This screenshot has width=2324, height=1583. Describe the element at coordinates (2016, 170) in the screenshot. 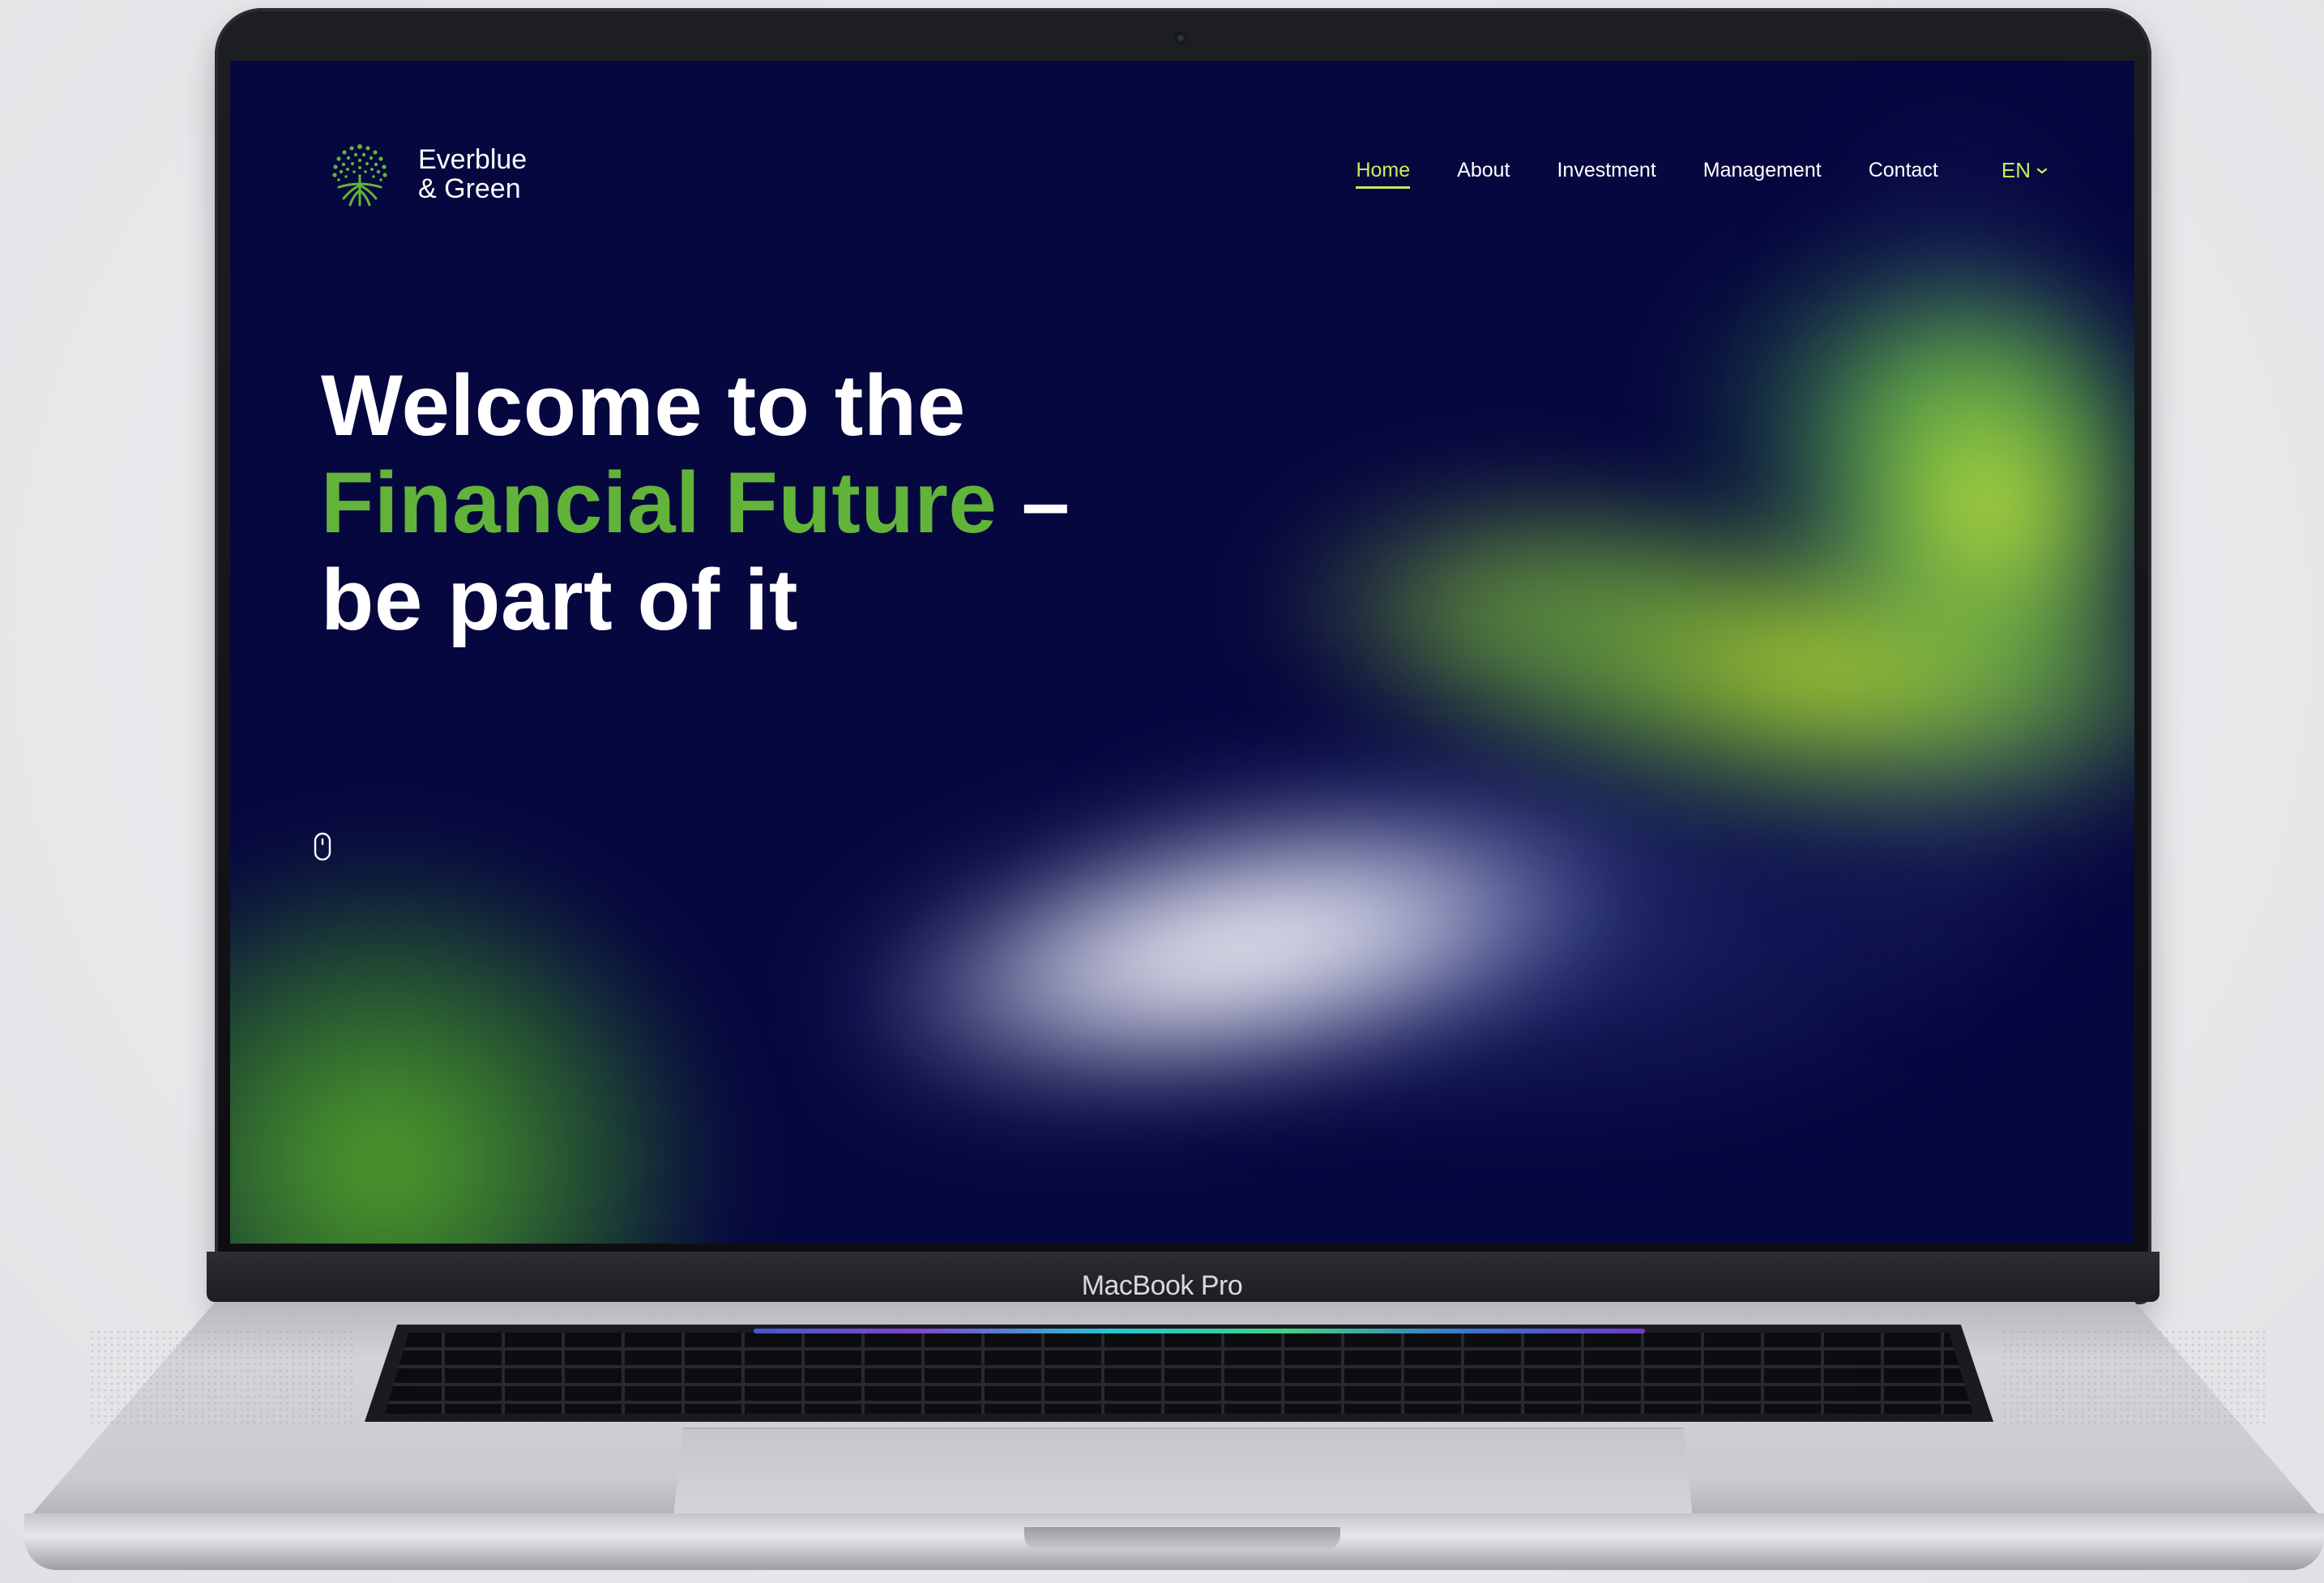

I see `language-label: EN` at that location.